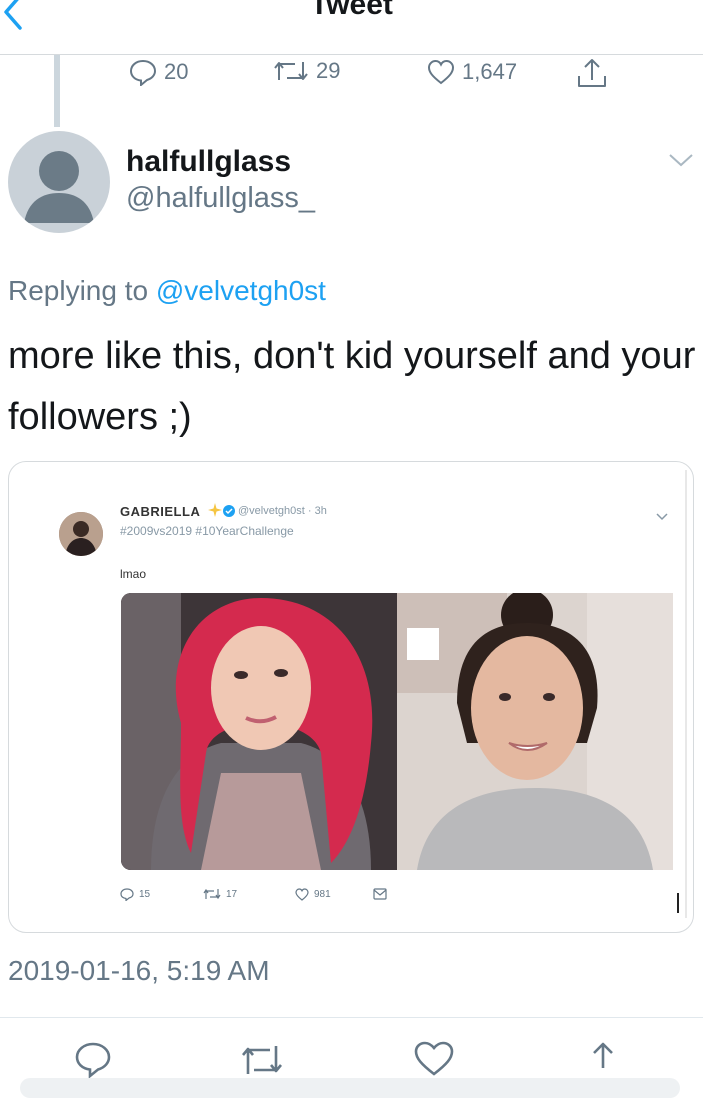 The image size is (703, 1098). Describe the element at coordinates (207, 531) in the screenshot. I see `embedded-hashtags: #2009vs2019 #10YearChallenge` at that location.